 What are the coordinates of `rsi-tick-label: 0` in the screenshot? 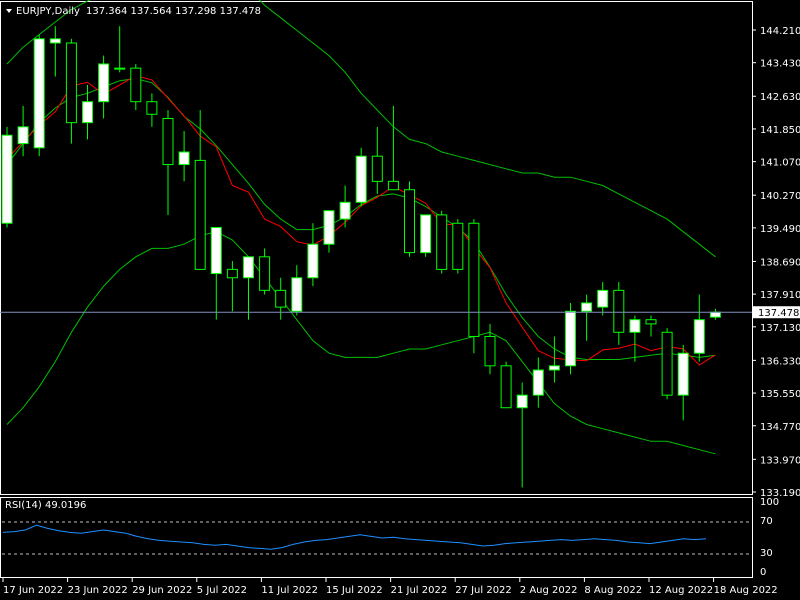 It's located at (763, 572).